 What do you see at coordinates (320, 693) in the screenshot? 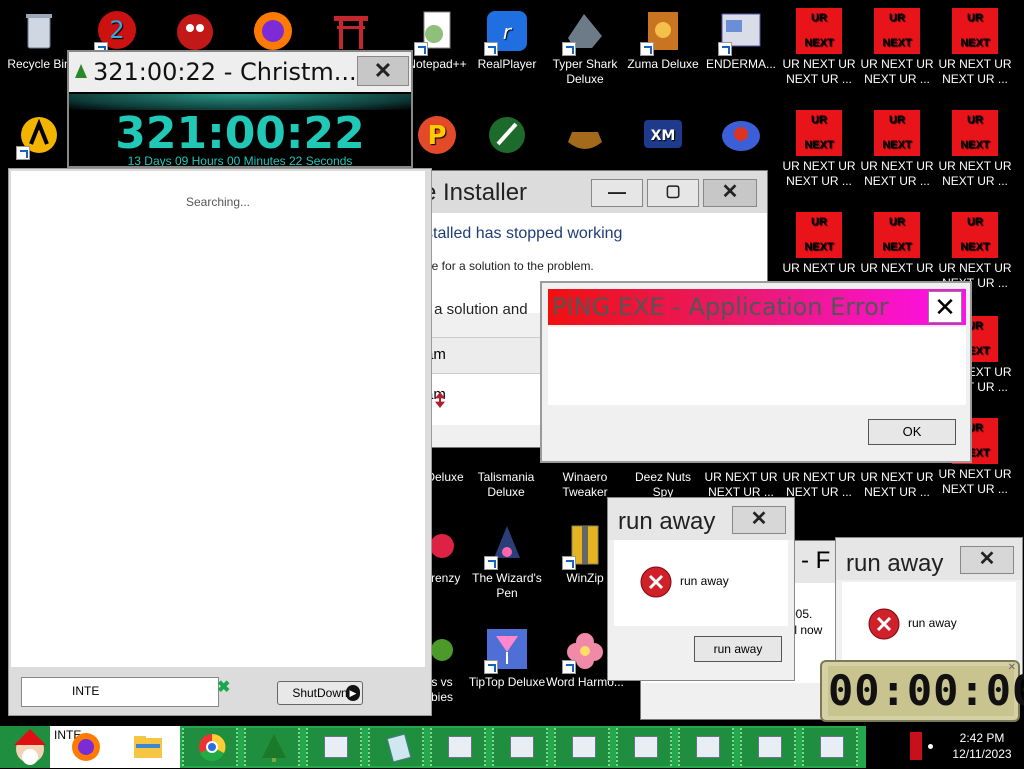
I see `shutdown-button: ShutDown ▶` at bounding box center [320, 693].